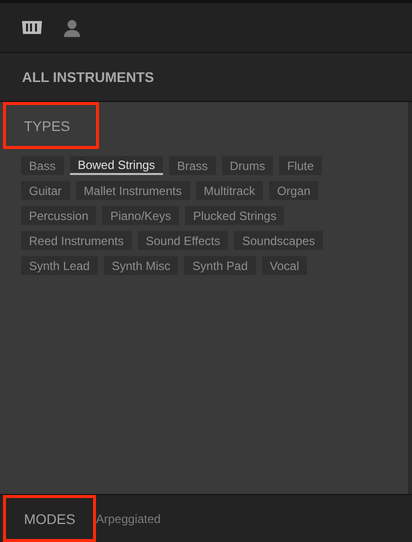 This screenshot has width=412, height=542. I want to click on type-tag: Sound Effects, so click(183, 240).